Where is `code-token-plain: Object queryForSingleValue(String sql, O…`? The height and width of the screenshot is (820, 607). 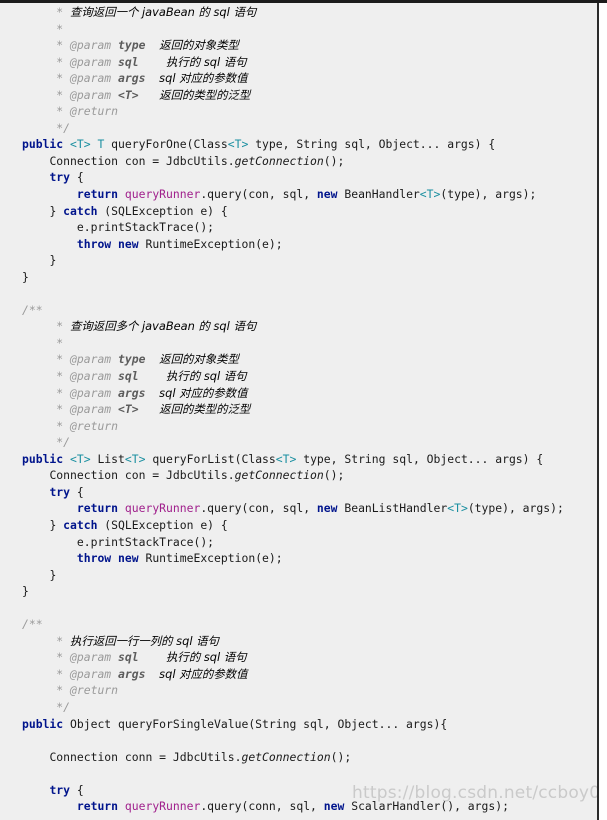
code-token-plain: Object queryForSingleValue(String sql, O… is located at coordinates (255, 723).